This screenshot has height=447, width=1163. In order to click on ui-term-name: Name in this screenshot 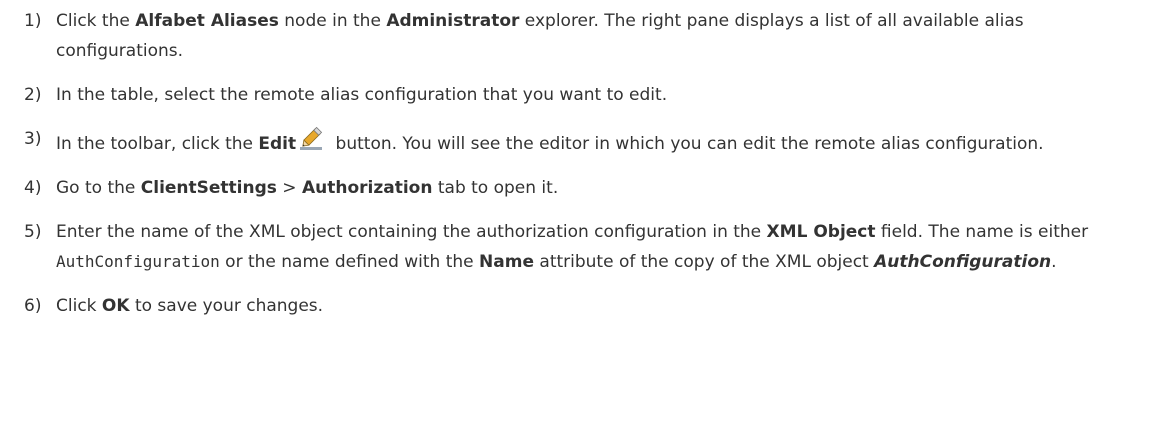, I will do `click(506, 262)`.